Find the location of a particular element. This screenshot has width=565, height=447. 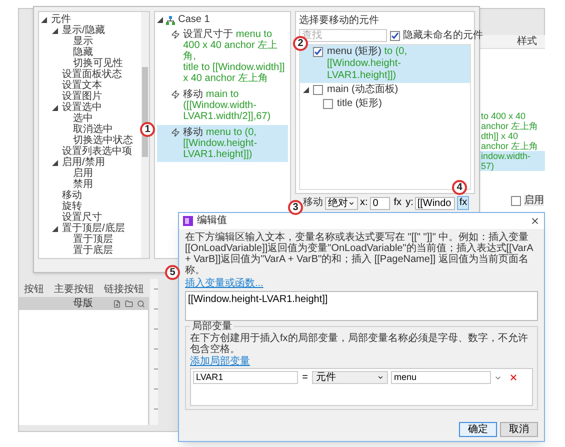

group-description: 在下方创建用于插入fx的局部变量，局部变量名称必须是字母、数字，不允许包含空格。 is located at coordinates (359, 344).